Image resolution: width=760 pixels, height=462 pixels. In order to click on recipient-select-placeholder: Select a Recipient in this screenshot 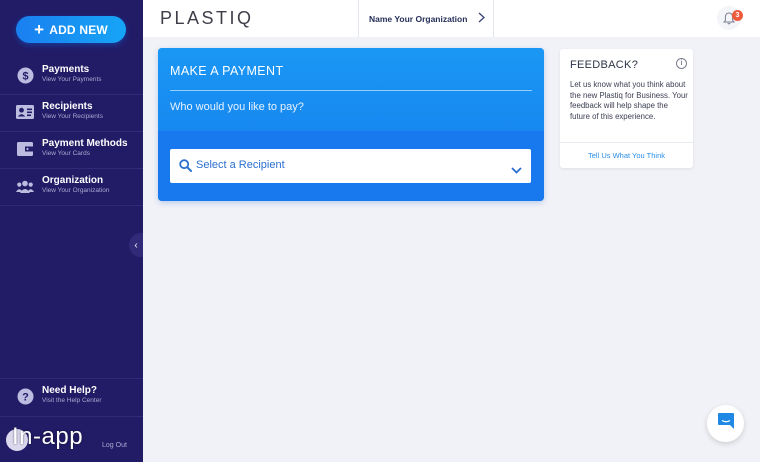, I will do `click(240, 165)`.